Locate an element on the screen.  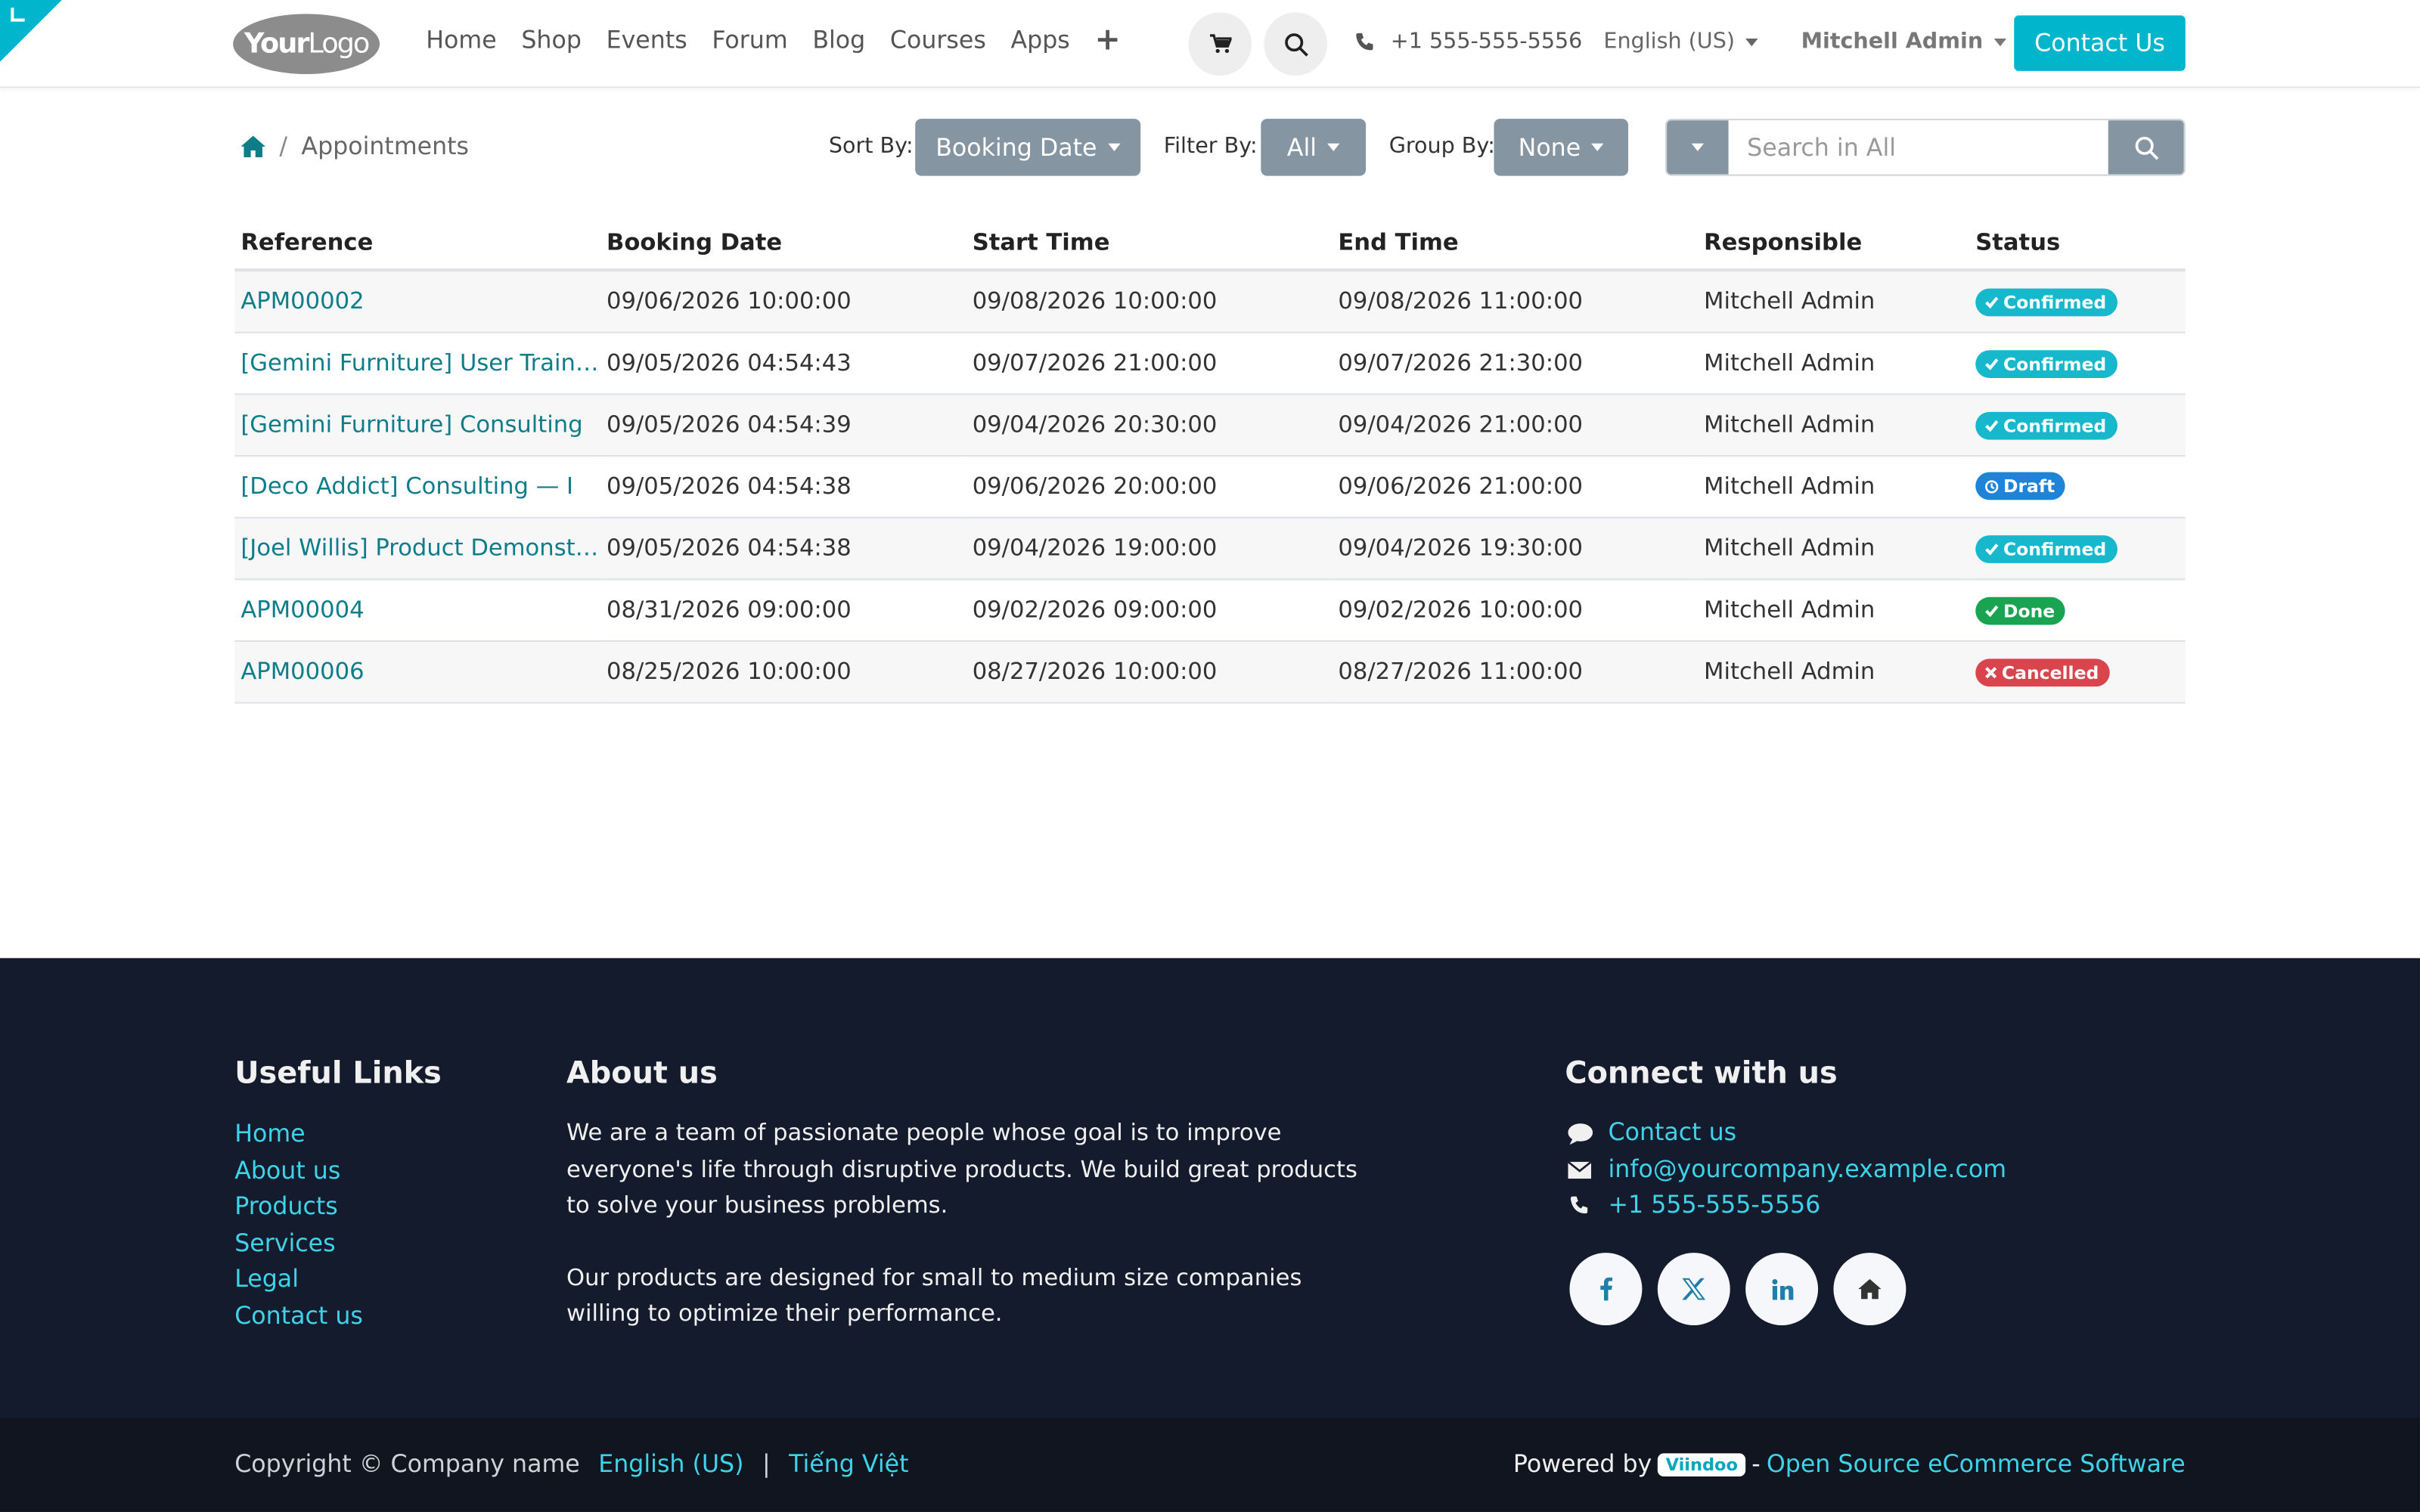
about-us-heading: About us is located at coordinates (642, 1073).